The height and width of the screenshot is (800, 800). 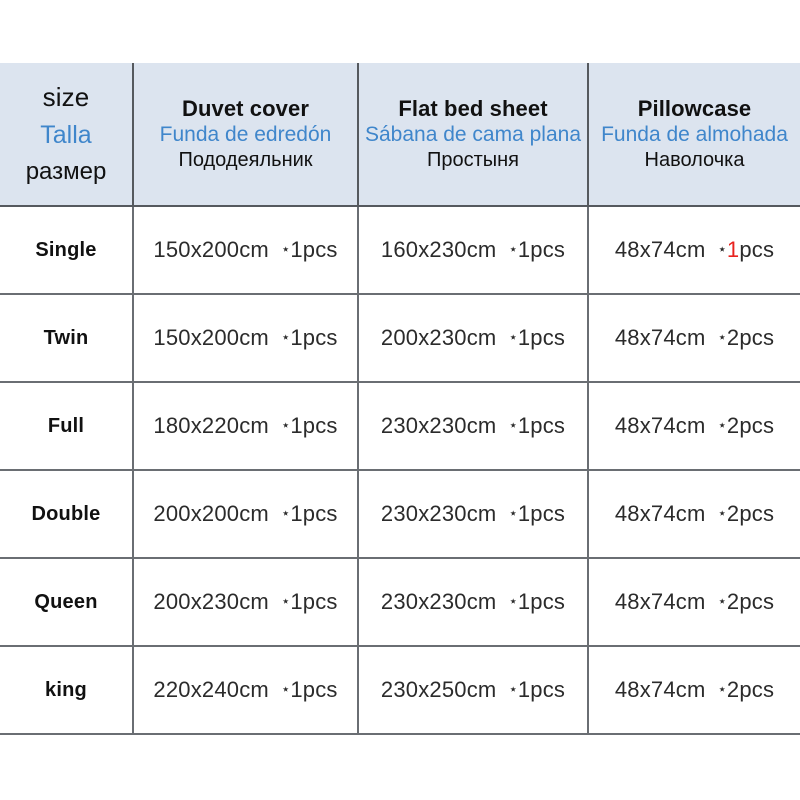 I want to click on dimension-value: 160x230cm, so click(x=438, y=249).